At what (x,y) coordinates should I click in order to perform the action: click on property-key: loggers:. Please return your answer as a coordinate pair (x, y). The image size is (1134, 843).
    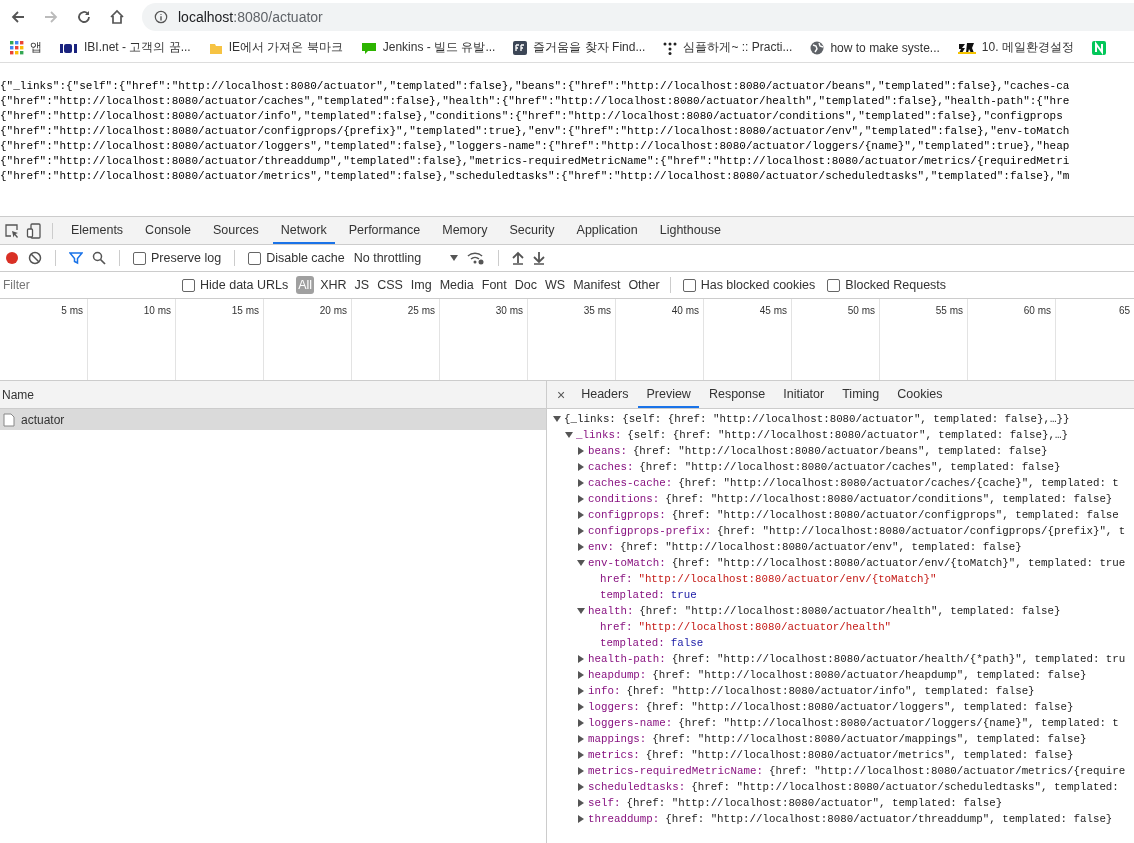
    Looking at the image, I should click on (614, 707).